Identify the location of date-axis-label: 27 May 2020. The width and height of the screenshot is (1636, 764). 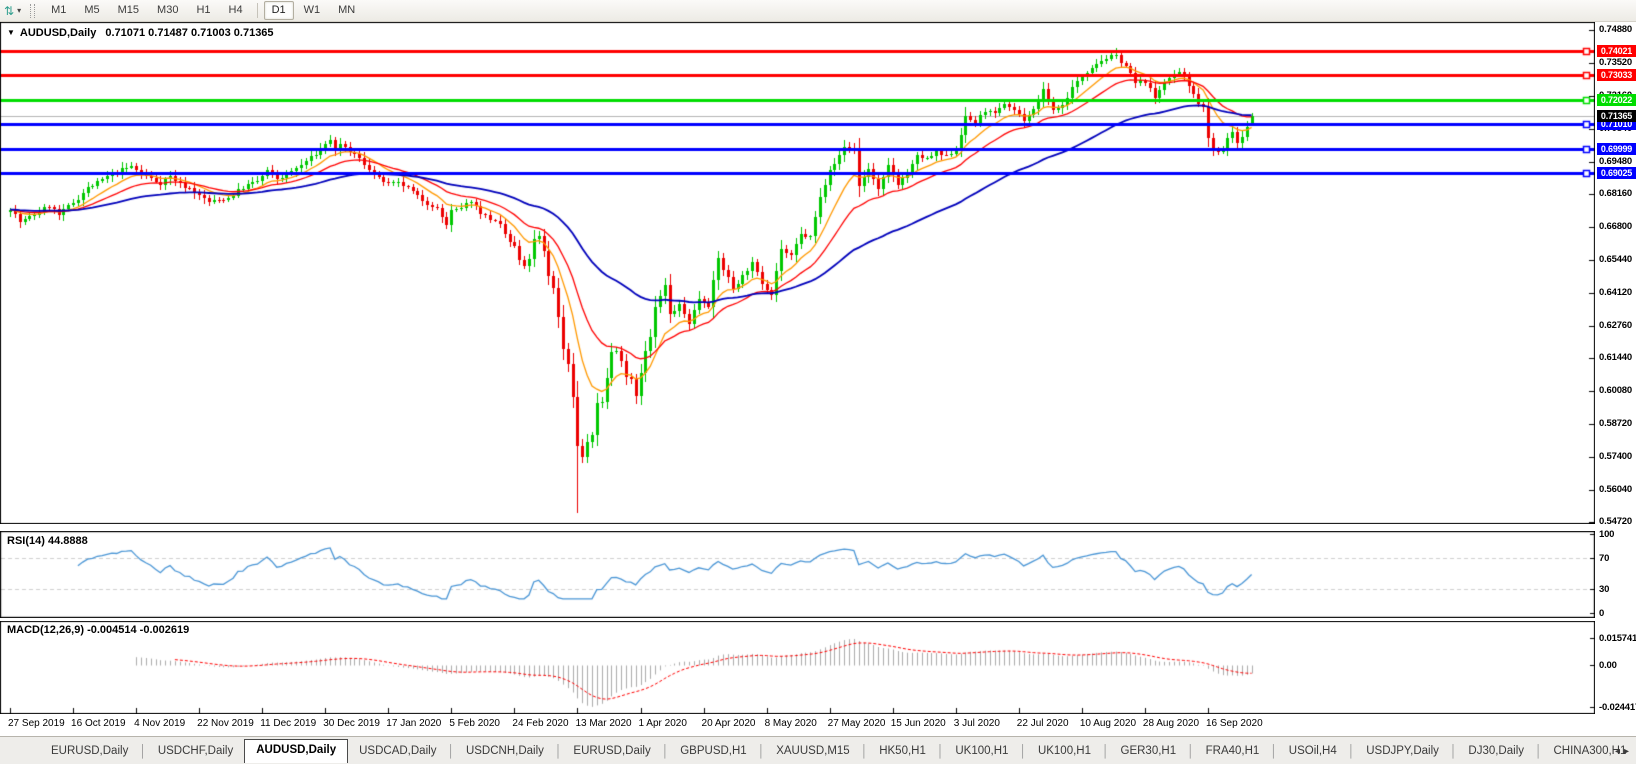
(856, 723).